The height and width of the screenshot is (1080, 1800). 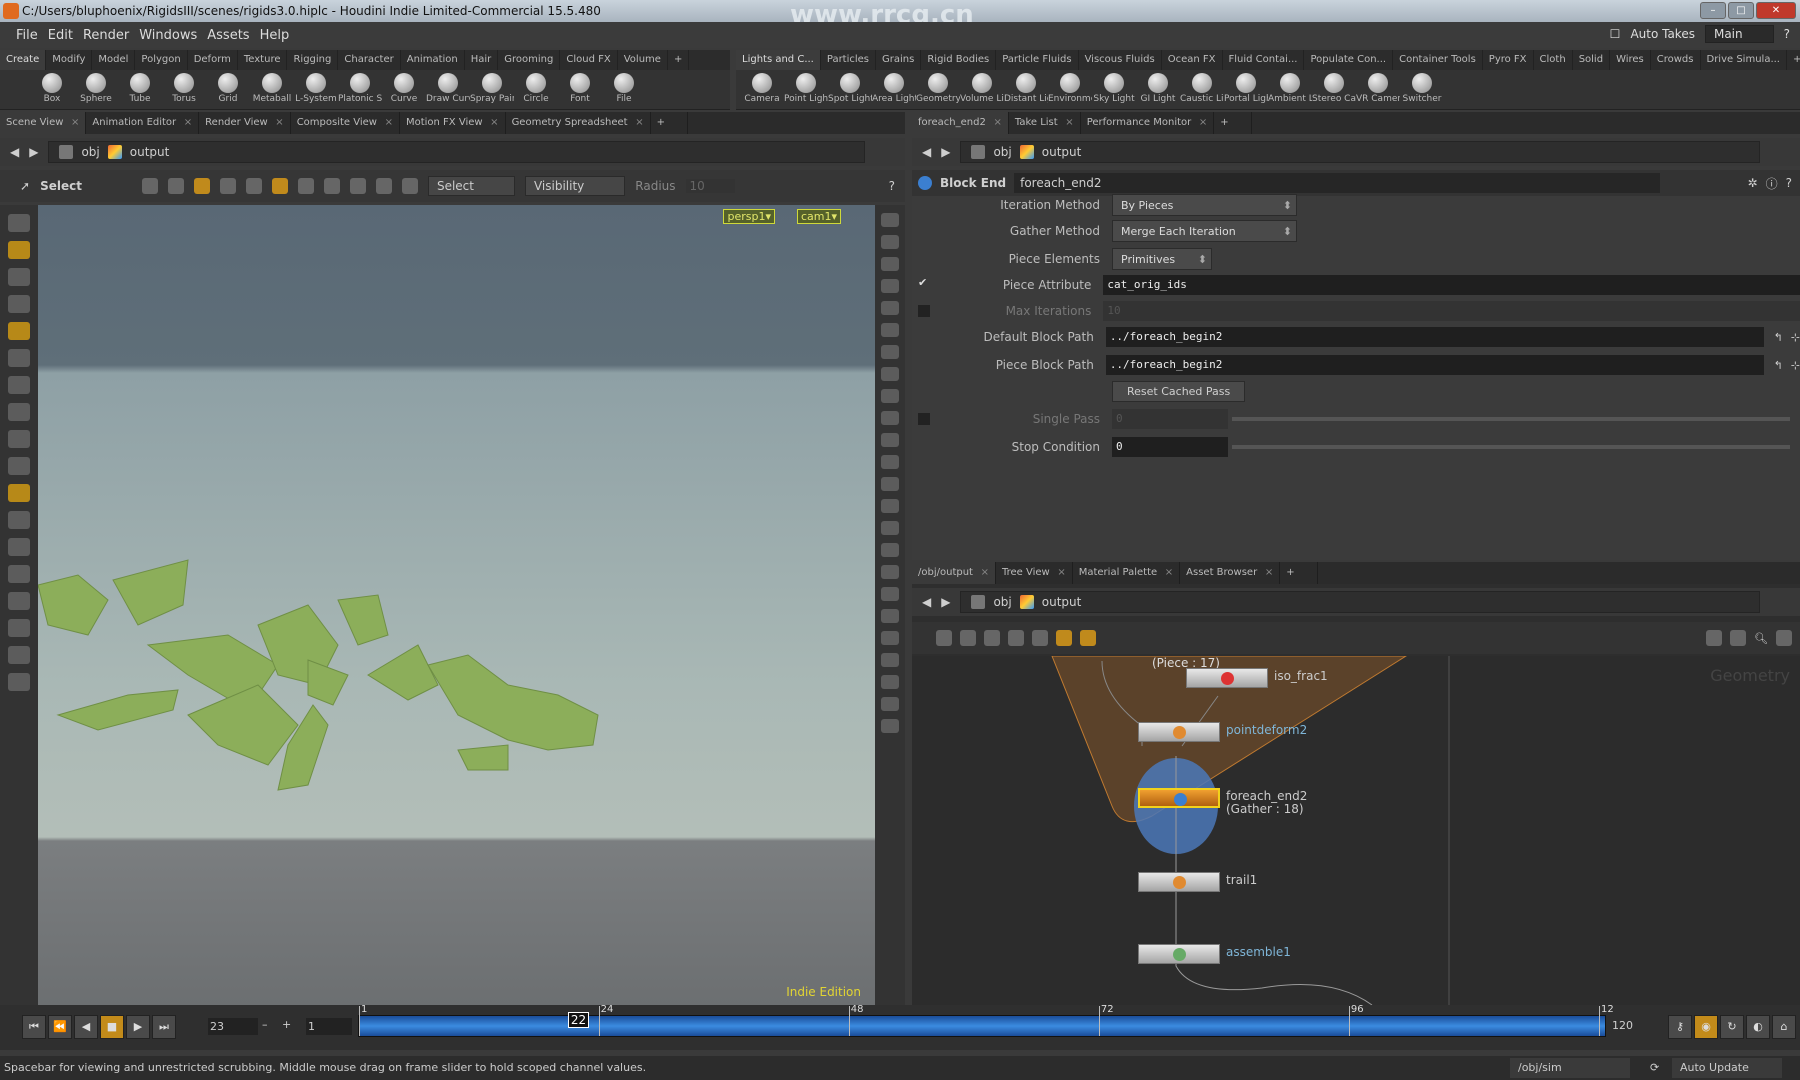 What do you see at coordinates (926, 602) in the screenshot?
I see `back-icon: ◀` at bounding box center [926, 602].